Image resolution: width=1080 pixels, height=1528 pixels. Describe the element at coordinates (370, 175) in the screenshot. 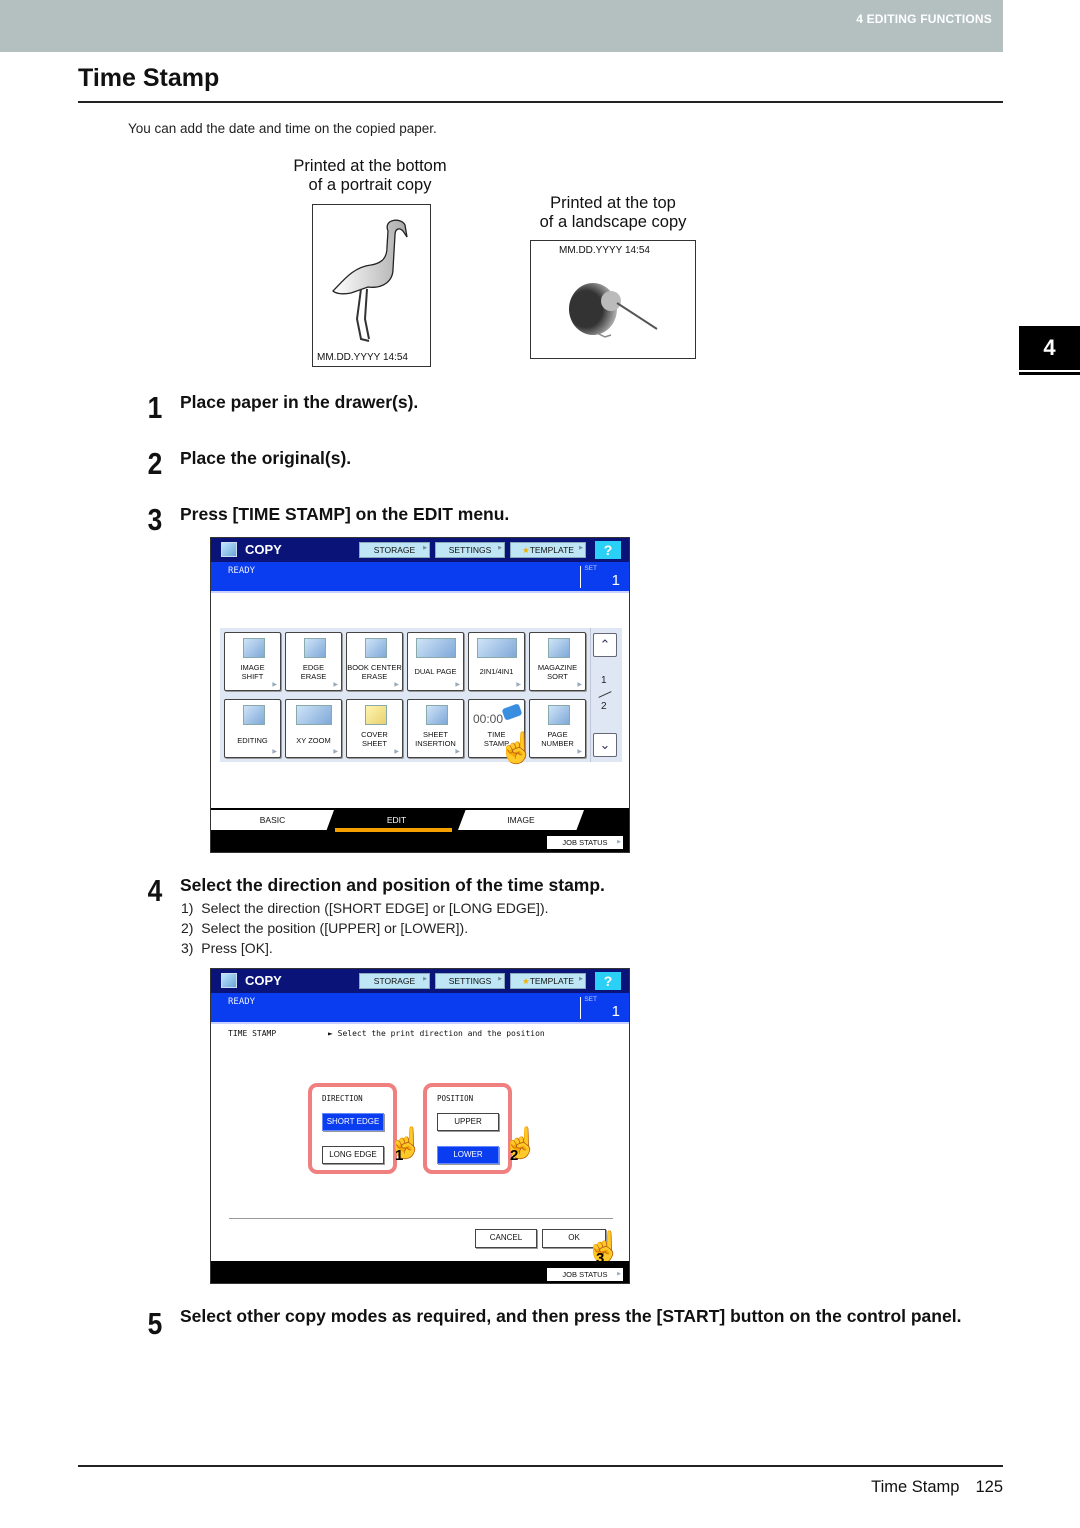

I see `portrait-caption: Printed at the bottom of a portrait copy` at that location.